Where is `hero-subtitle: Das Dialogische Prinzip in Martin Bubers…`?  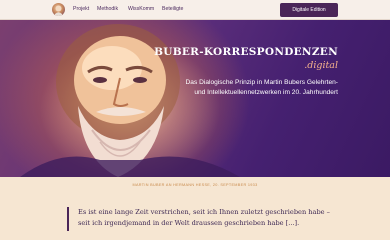
hero-subtitle: Das Dialogische Prinzip in Martin Bubers… is located at coordinates (261, 87).